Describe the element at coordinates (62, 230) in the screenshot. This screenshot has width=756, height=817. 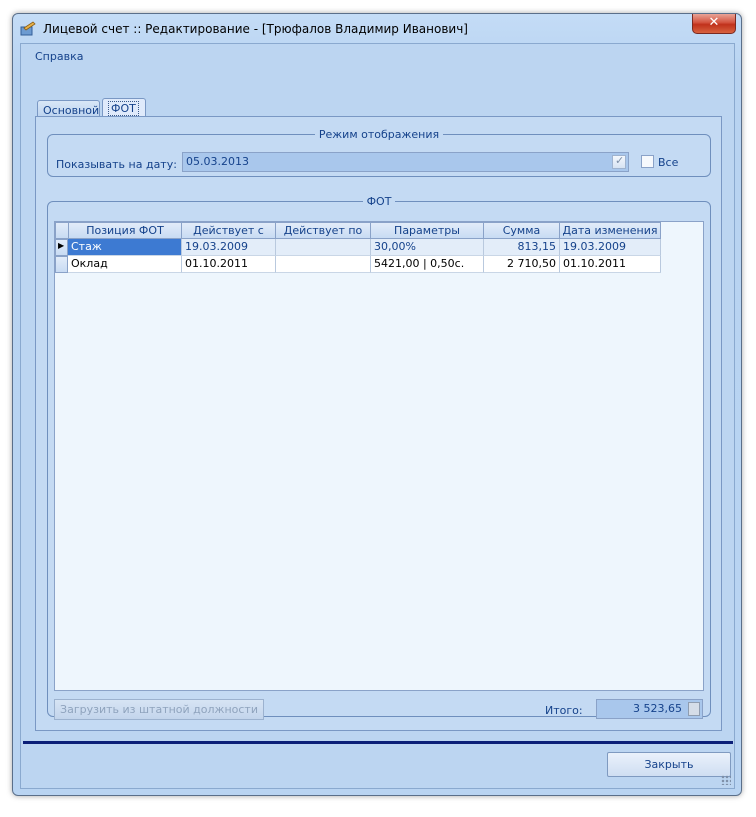
I see `row-indicator-header` at that location.